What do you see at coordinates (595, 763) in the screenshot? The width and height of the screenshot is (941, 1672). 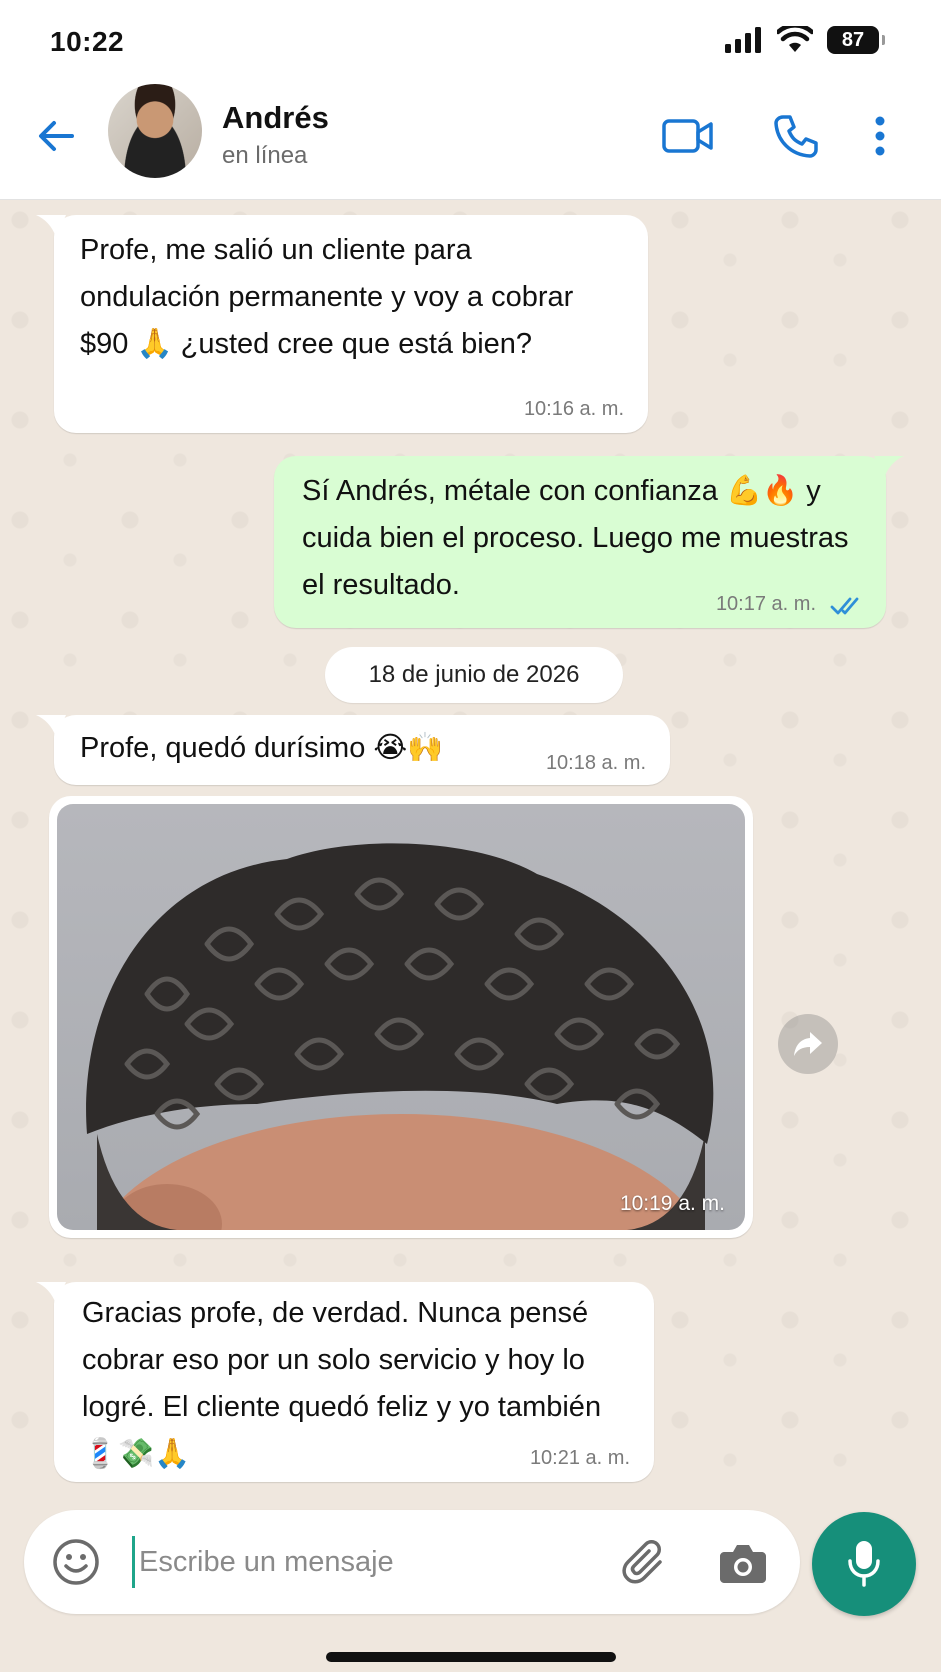 I see `message-time: 10:18 a. m.` at bounding box center [595, 763].